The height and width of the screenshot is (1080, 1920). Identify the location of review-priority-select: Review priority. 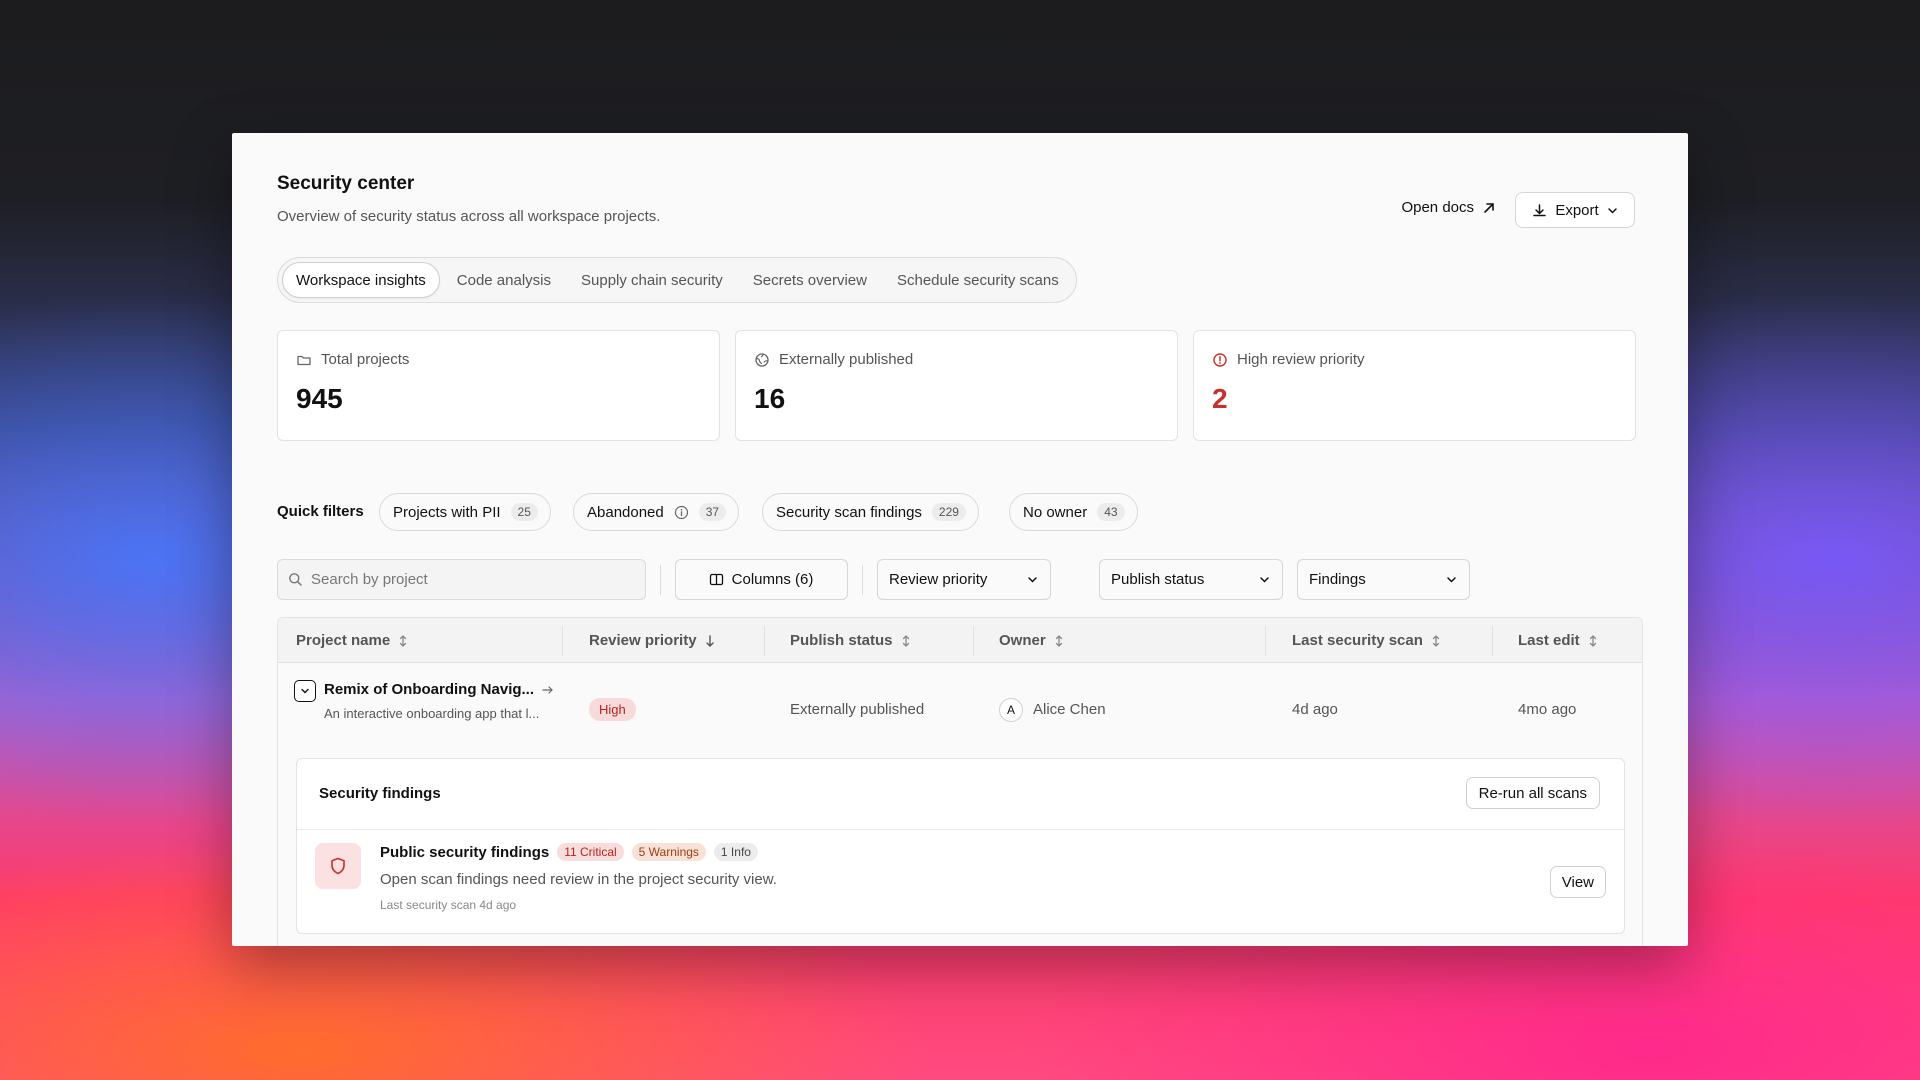
(964, 579).